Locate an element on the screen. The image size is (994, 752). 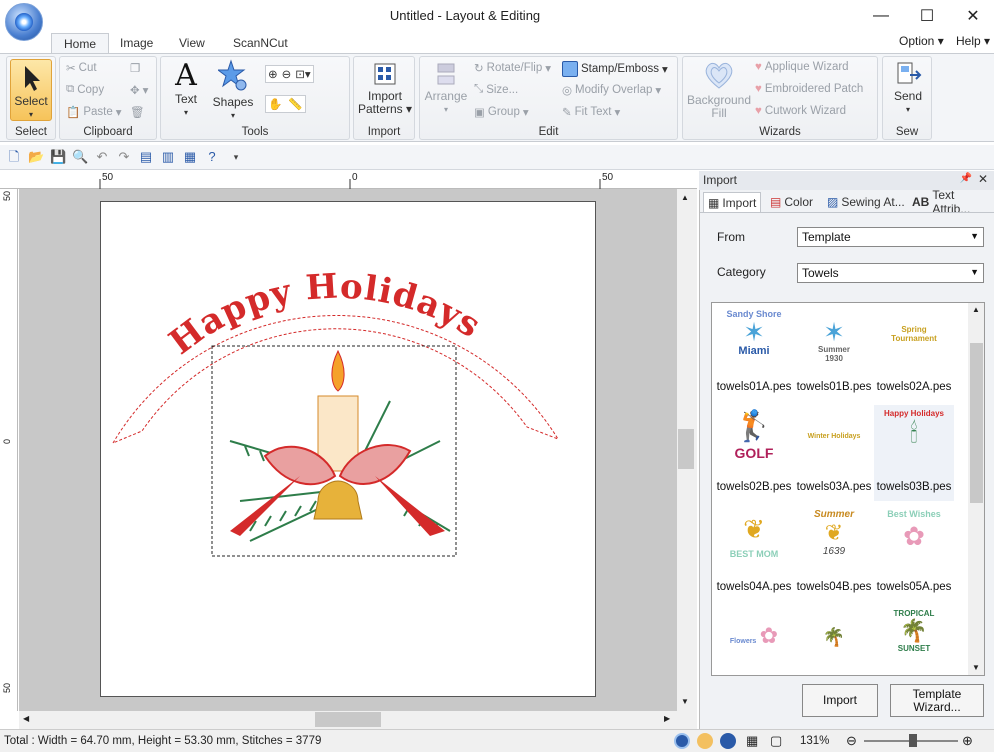
shapes-tool-button: Shapes ▾ is located at coordinates (233, 90).